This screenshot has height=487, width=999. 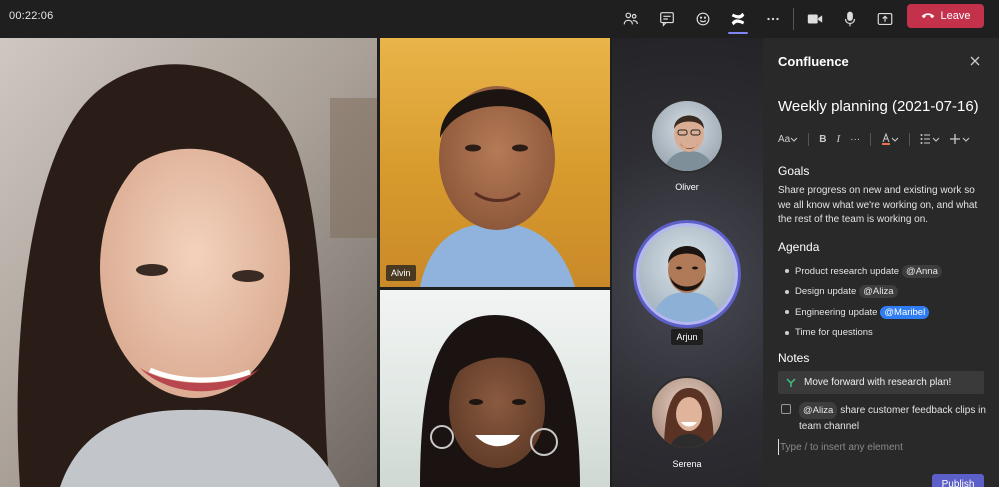 What do you see at coordinates (631, 19) in the screenshot?
I see `people-icon` at bounding box center [631, 19].